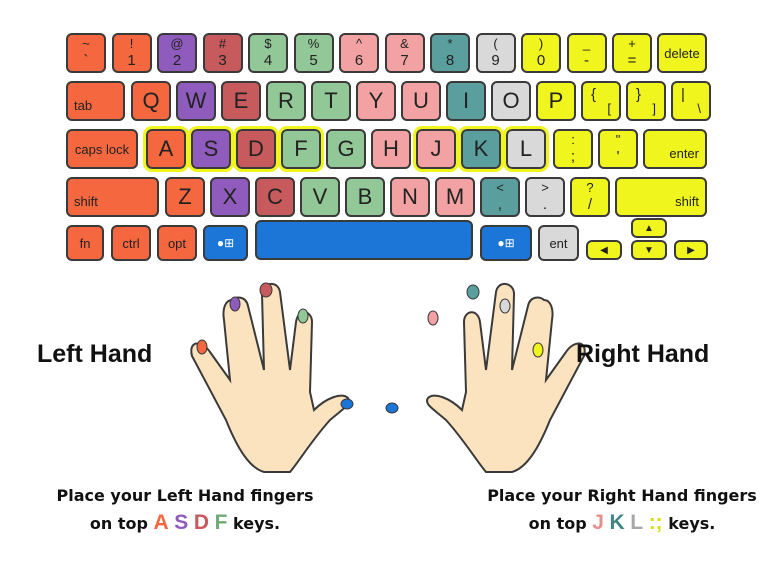 The height and width of the screenshot is (577, 776). I want to click on right-instruction-line1: Place your Right Hand fingers, so click(622, 495).